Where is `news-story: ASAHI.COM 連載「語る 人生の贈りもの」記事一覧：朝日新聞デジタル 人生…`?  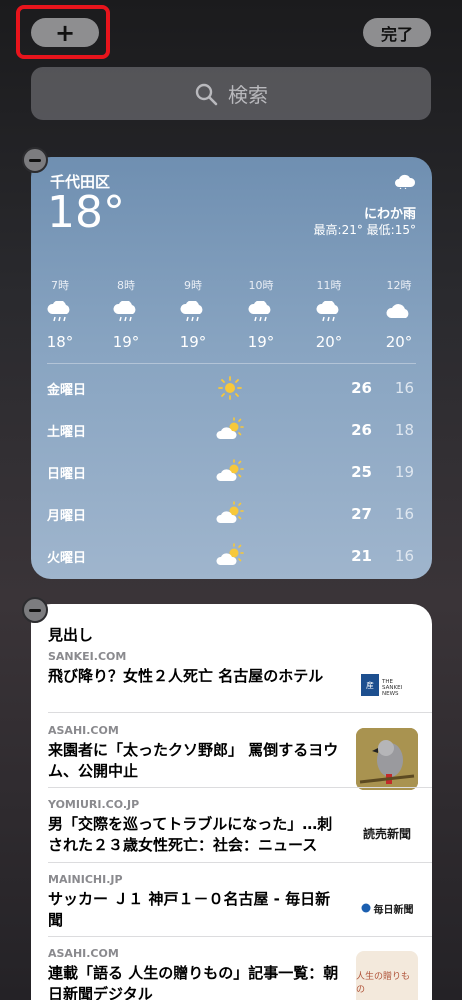 news-story: ASAHI.COM 連載「語る 人生の贈りもの」記事一覧：朝日新聞デジタル 人生… is located at coordinates (233, 973).